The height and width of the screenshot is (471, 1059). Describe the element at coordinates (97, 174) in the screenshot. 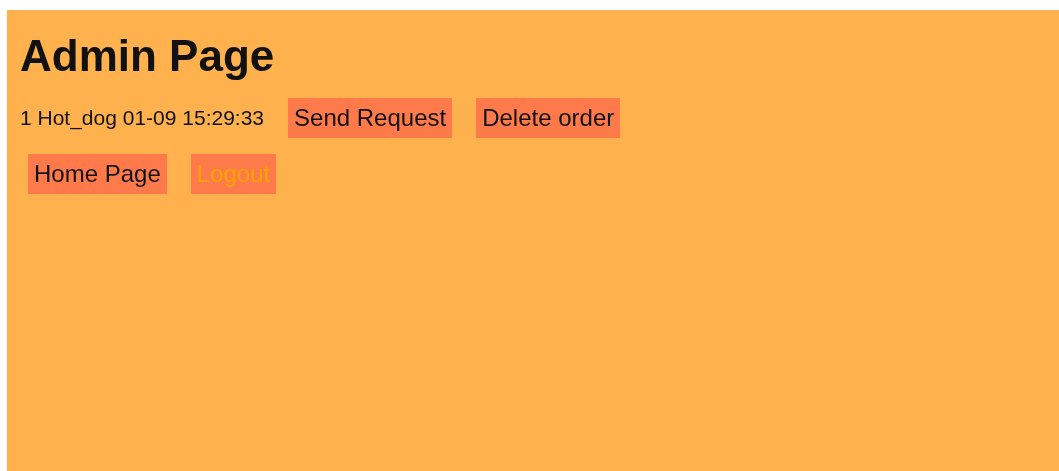

I see `nav-link: Home Page` at that location.